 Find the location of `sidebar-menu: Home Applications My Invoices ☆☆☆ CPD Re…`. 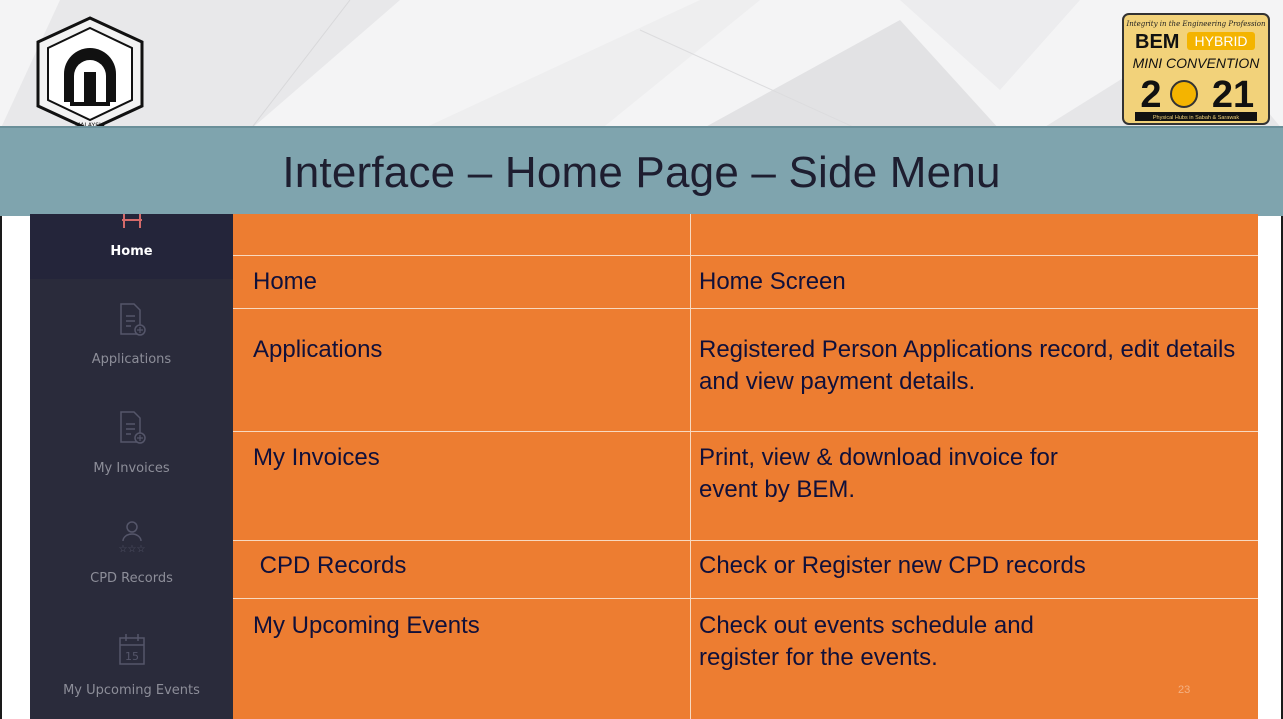

sidebar-menu: Home Applications My Invoices ☆☆☆ CPD Re… is located at coordinates (131, 466).